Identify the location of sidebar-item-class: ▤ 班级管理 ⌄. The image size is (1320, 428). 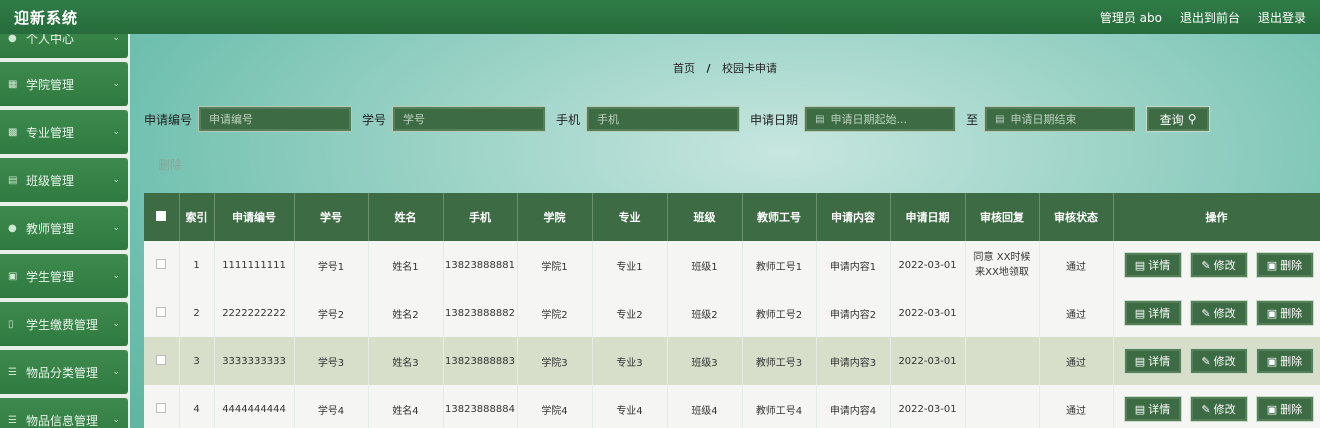
(64, 180).